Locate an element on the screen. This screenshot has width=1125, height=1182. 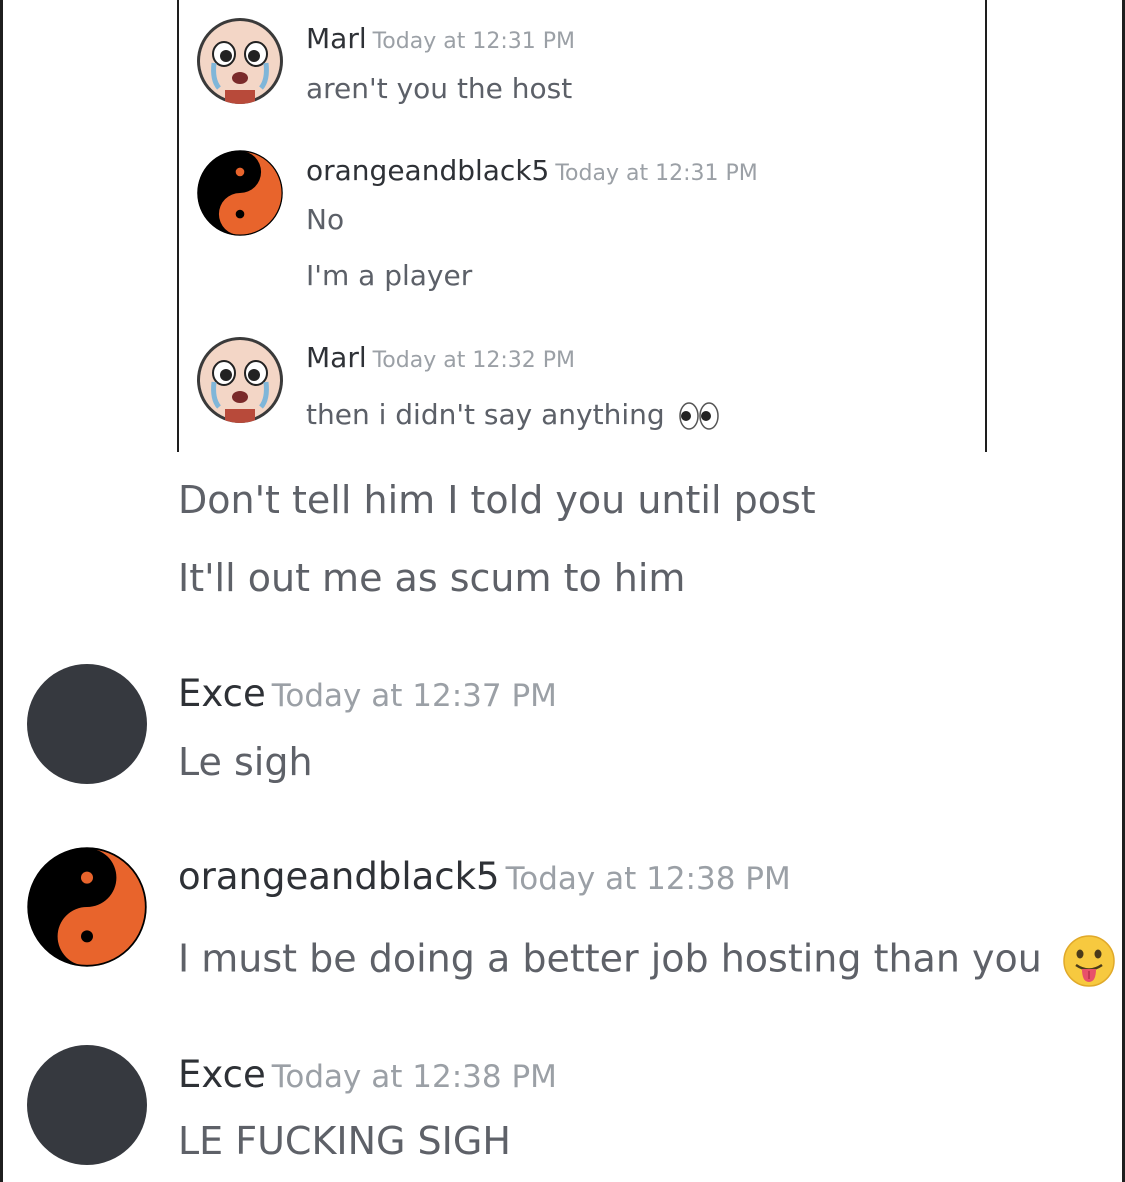
message-text: then i didn't say anything is located at coordinates (485, 414).